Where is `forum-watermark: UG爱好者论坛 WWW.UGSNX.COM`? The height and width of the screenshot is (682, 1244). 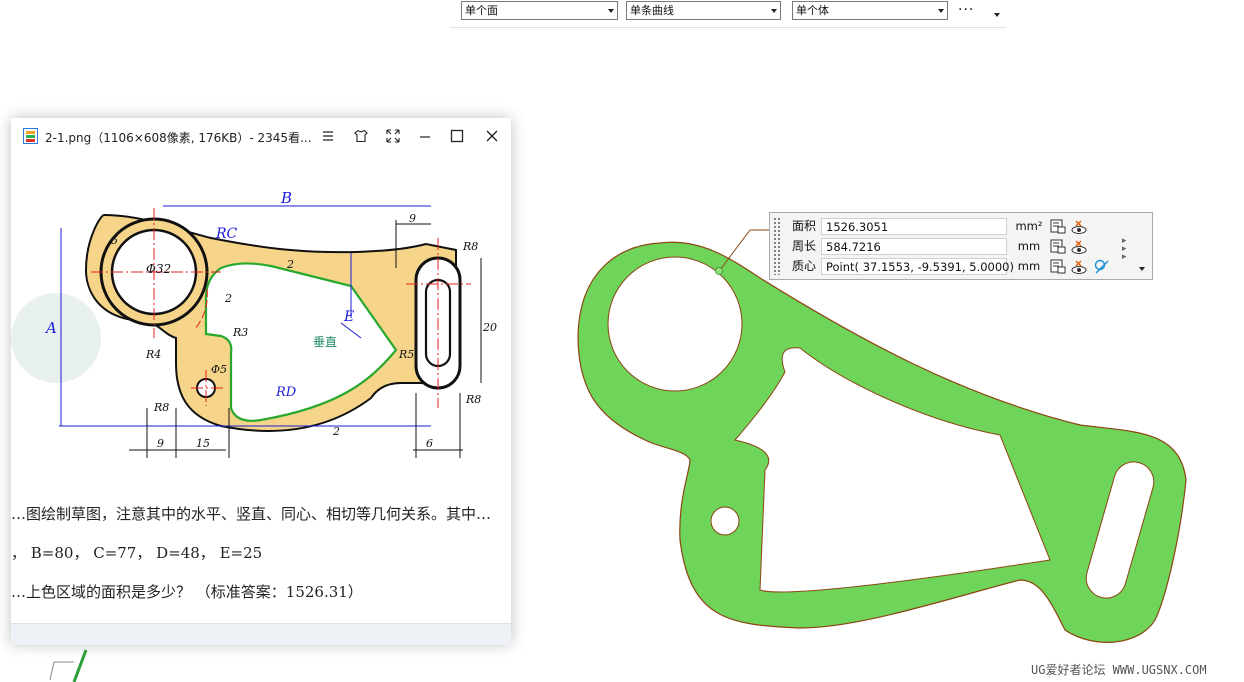 forum-watermark: UG爱好者论坛 WWW.UGSNX.COM is located at coordinates (1119, 670).